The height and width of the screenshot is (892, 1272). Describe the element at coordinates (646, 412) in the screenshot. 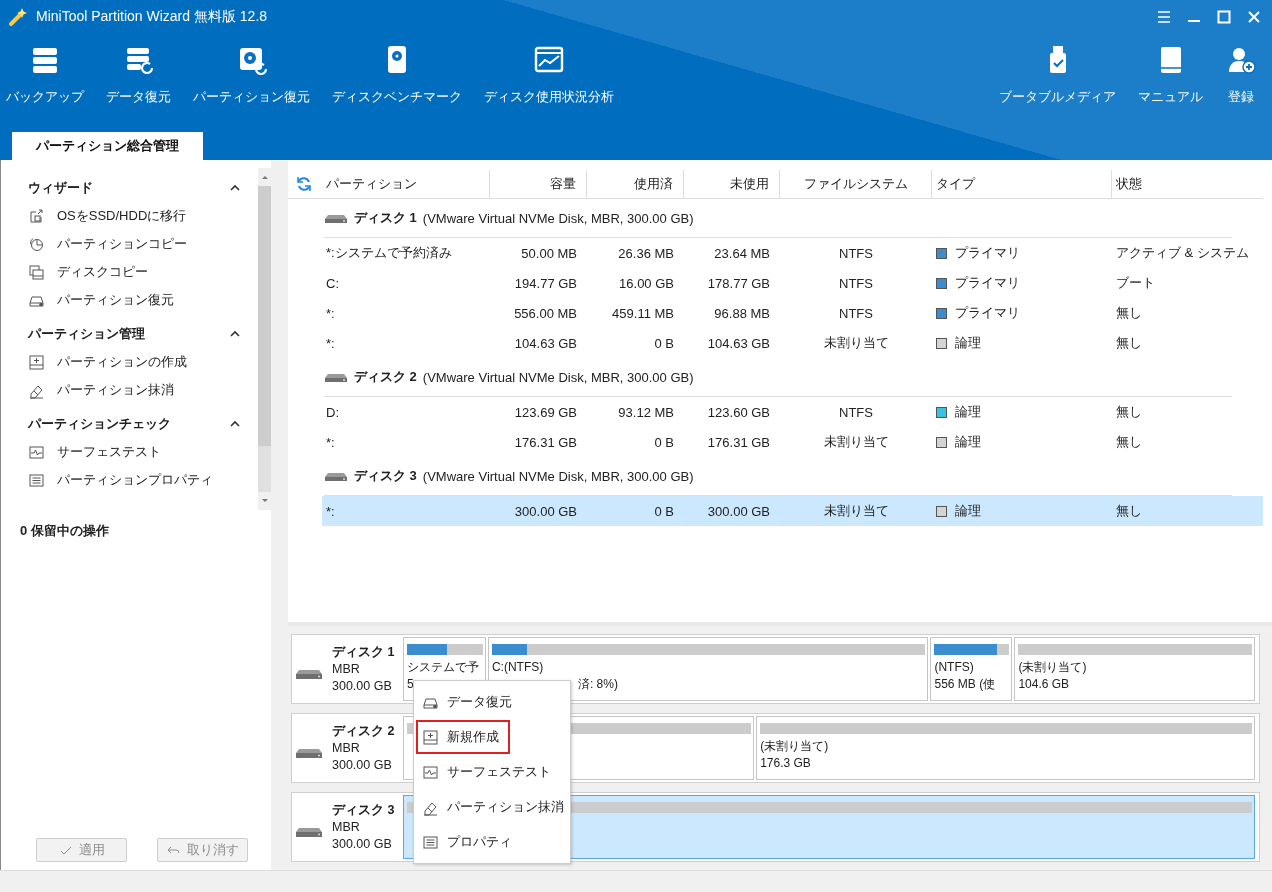

I see `table-cell-text: 93.12 MB` at that location.